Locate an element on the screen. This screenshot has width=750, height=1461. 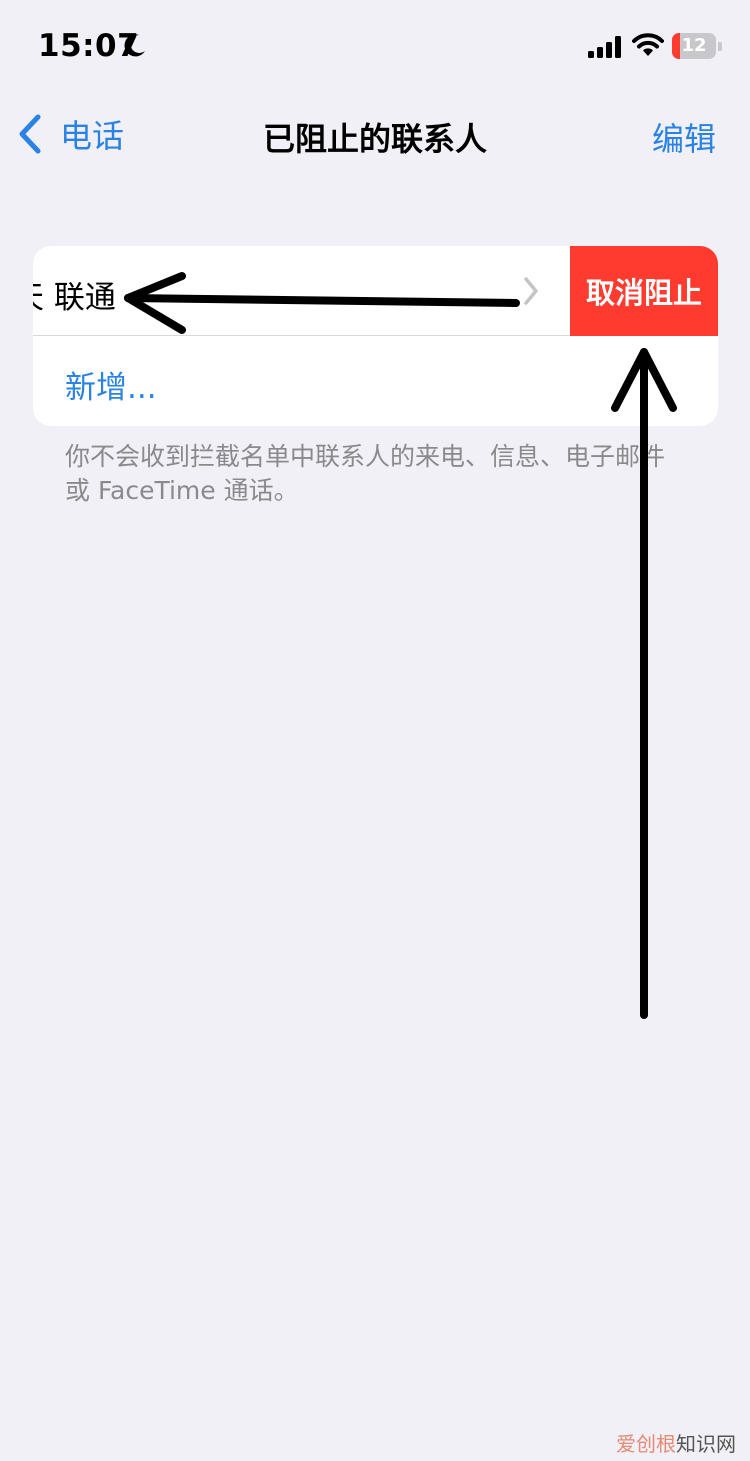
page-title: 已阻止的联系人 is located at coordinates (374, 139).